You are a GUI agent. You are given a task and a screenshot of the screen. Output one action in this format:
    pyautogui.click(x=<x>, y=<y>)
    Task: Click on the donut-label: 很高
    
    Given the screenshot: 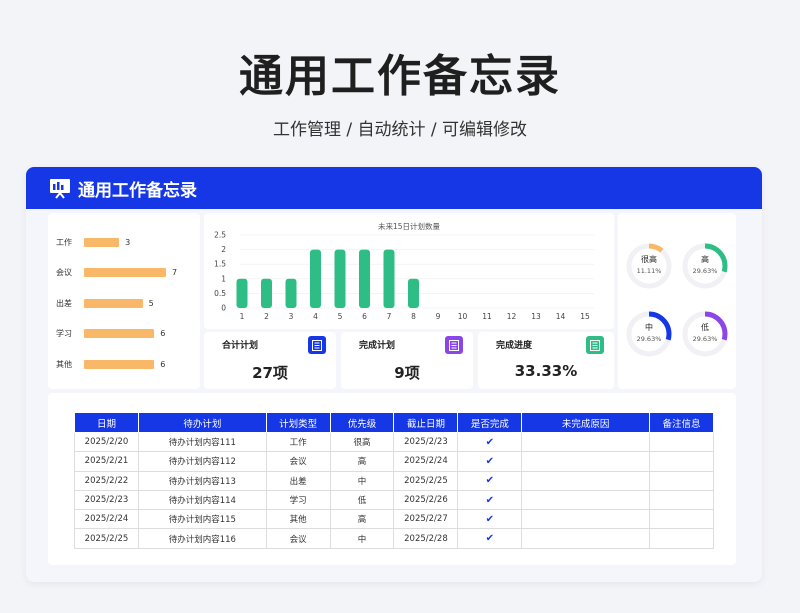 What is the action you would take?
    pyautogui.click(x=649, y=259)
    